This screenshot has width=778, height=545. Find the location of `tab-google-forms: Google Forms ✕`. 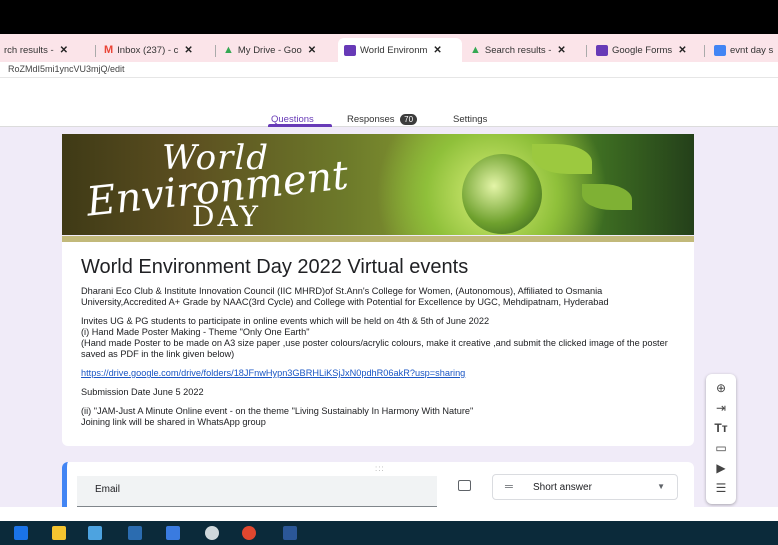

tab-google-forms: Google Forms ✕ is located at coordinates (646, 50).